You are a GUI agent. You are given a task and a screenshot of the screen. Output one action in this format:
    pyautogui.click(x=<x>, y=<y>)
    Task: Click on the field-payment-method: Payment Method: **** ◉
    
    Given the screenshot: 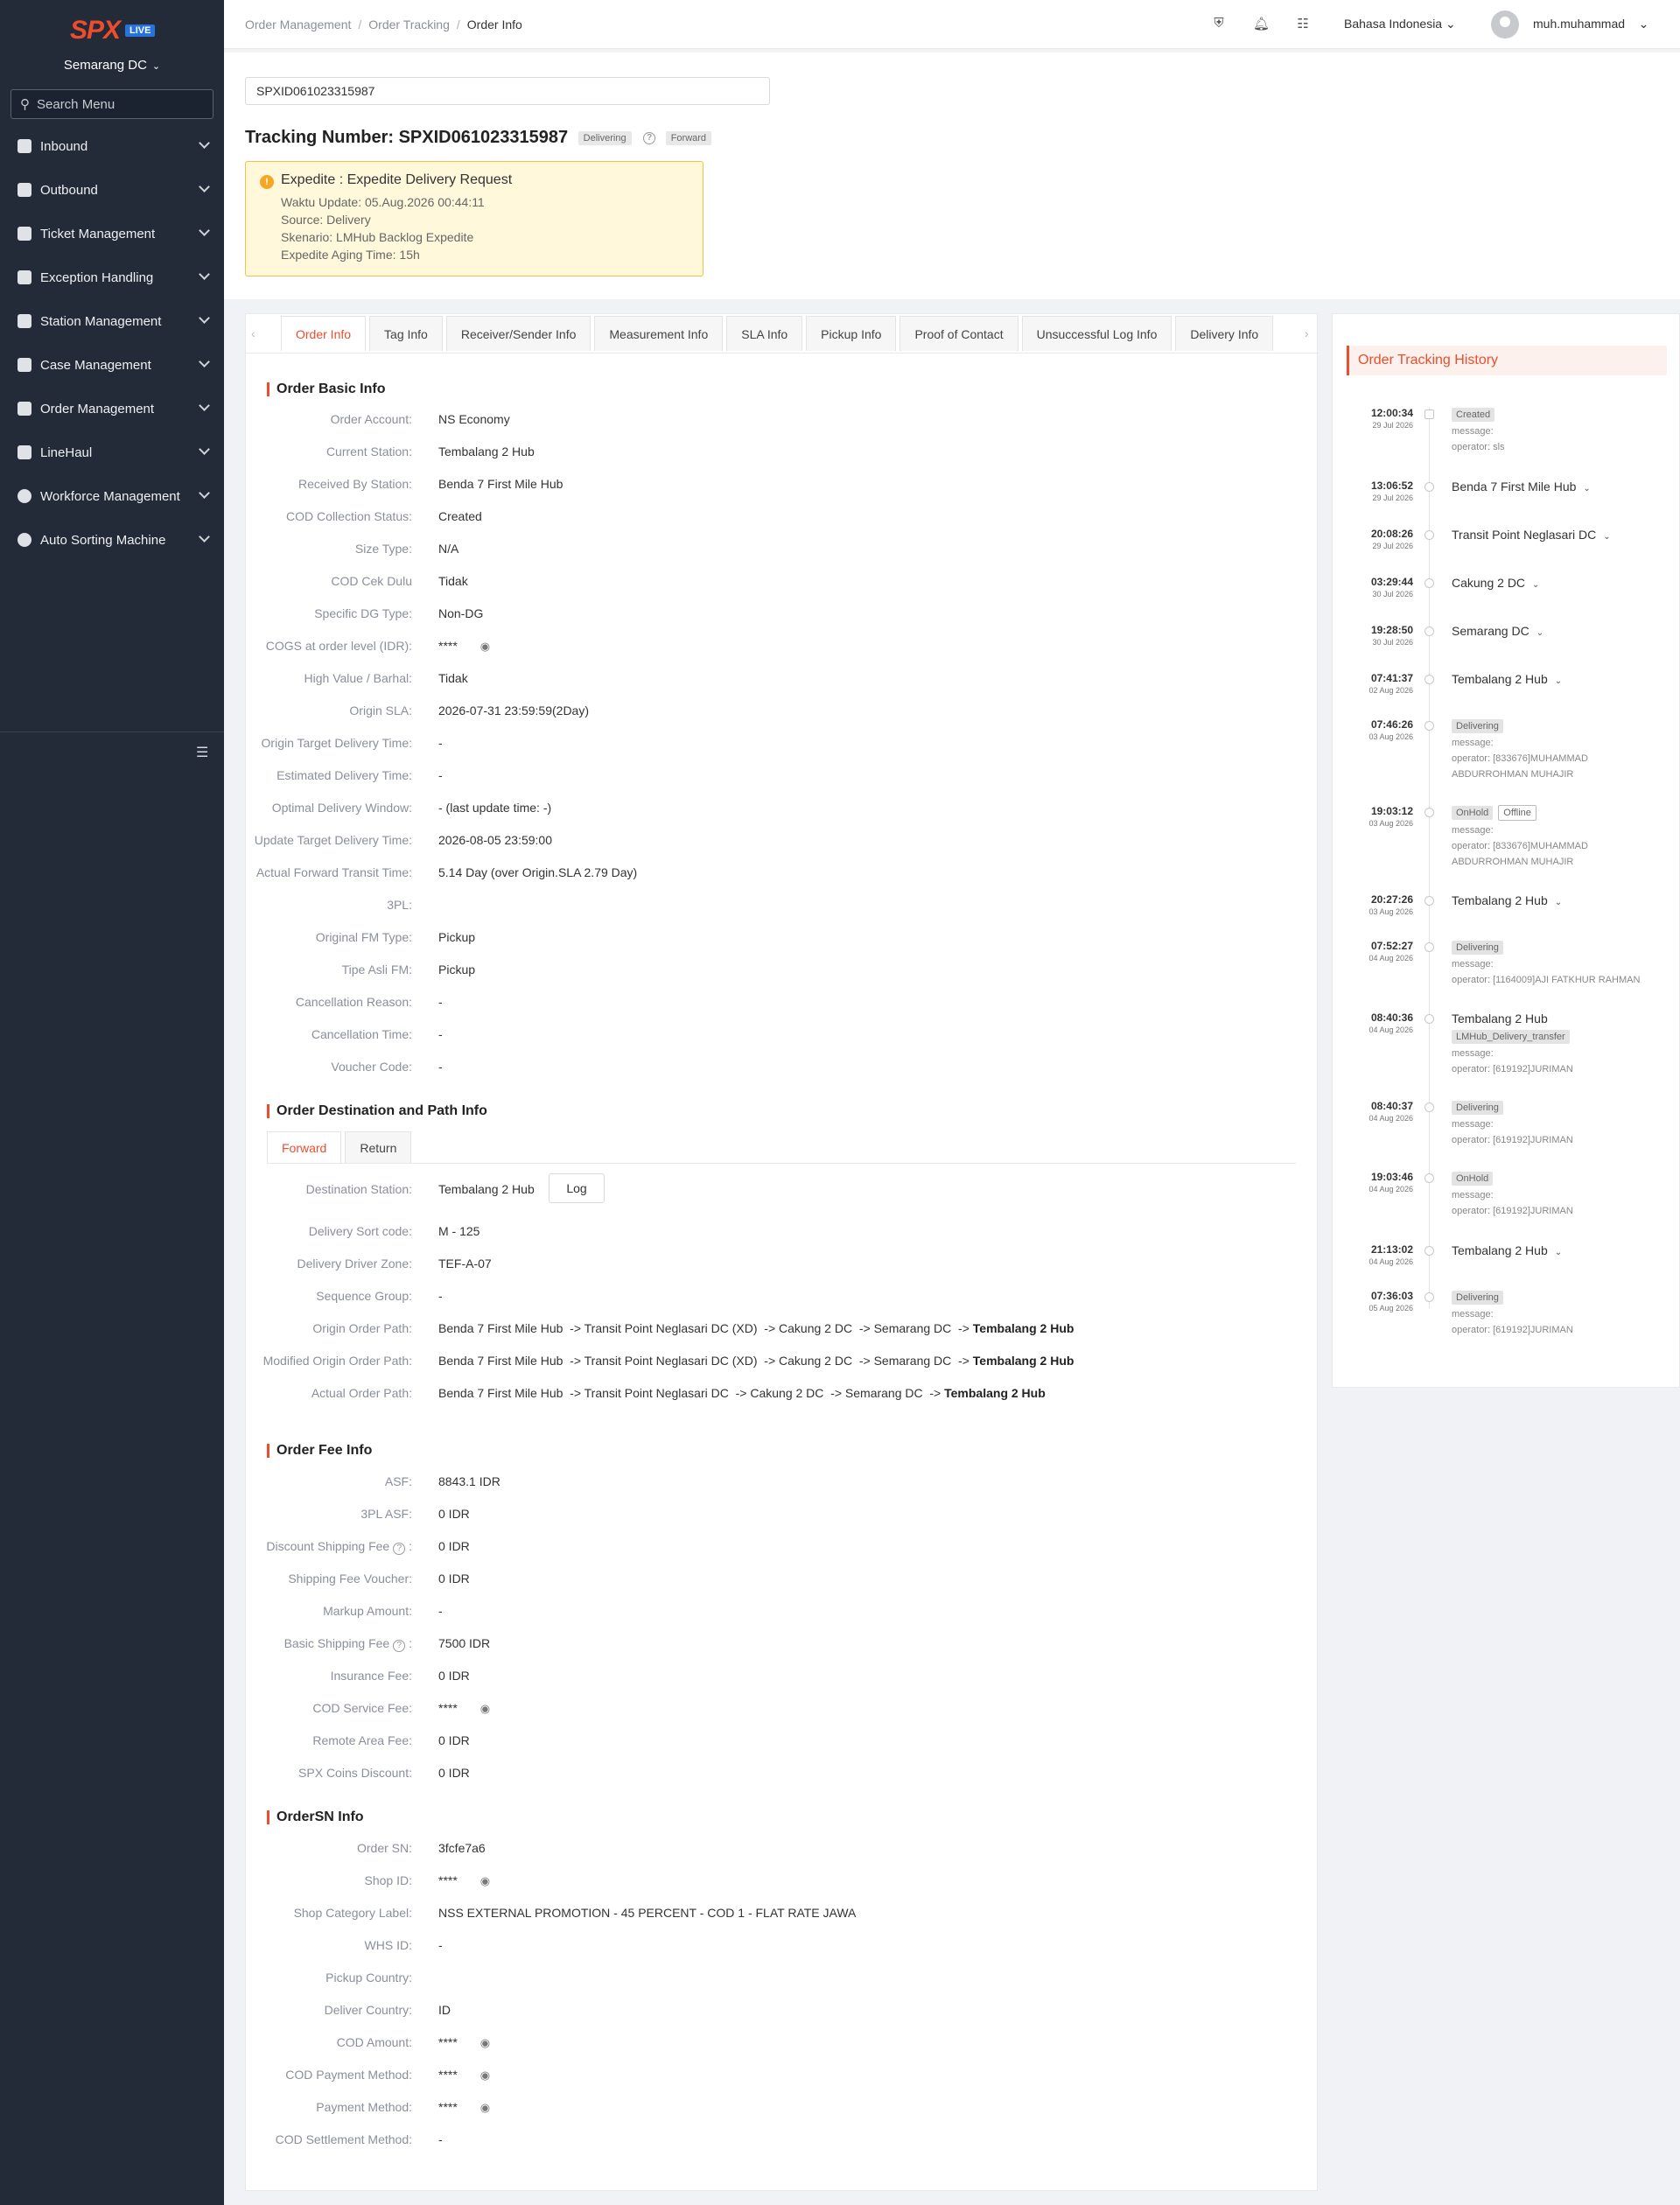 What is the action you would take?
    pyautogui.click(x=771, y=2107)
    